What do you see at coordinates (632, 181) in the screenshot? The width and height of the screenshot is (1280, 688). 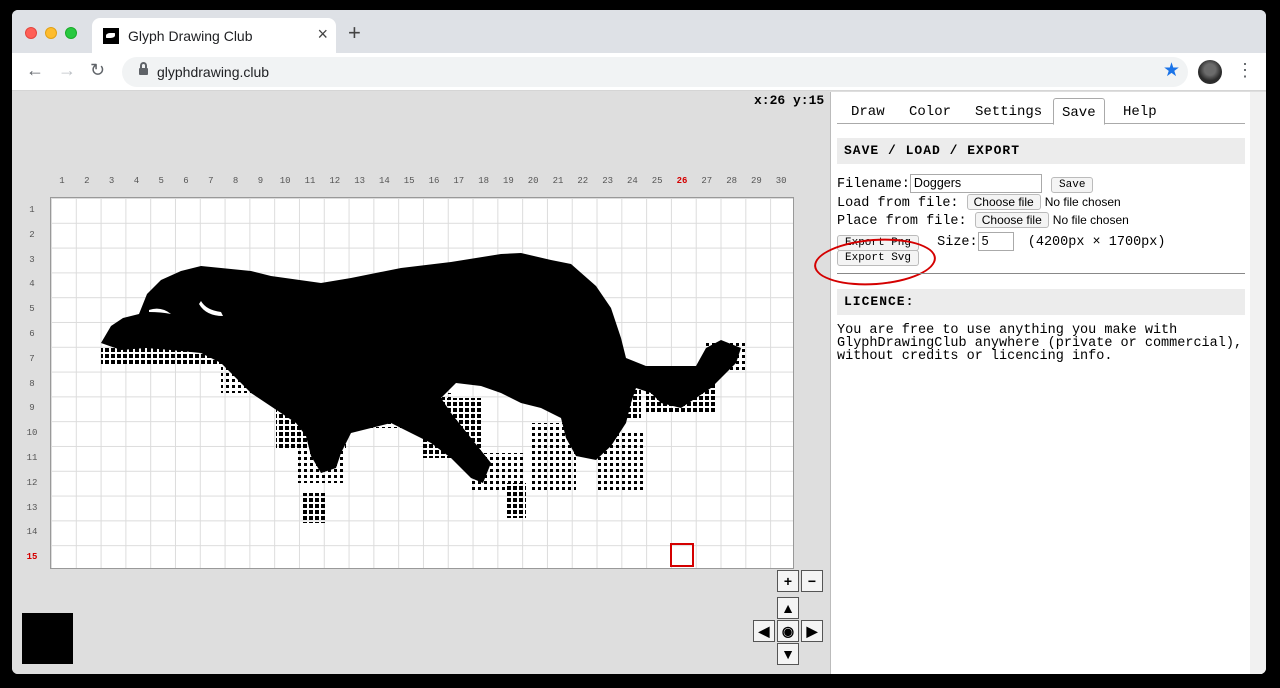 I see `column-number: 24` at bounding box center [632, 181].